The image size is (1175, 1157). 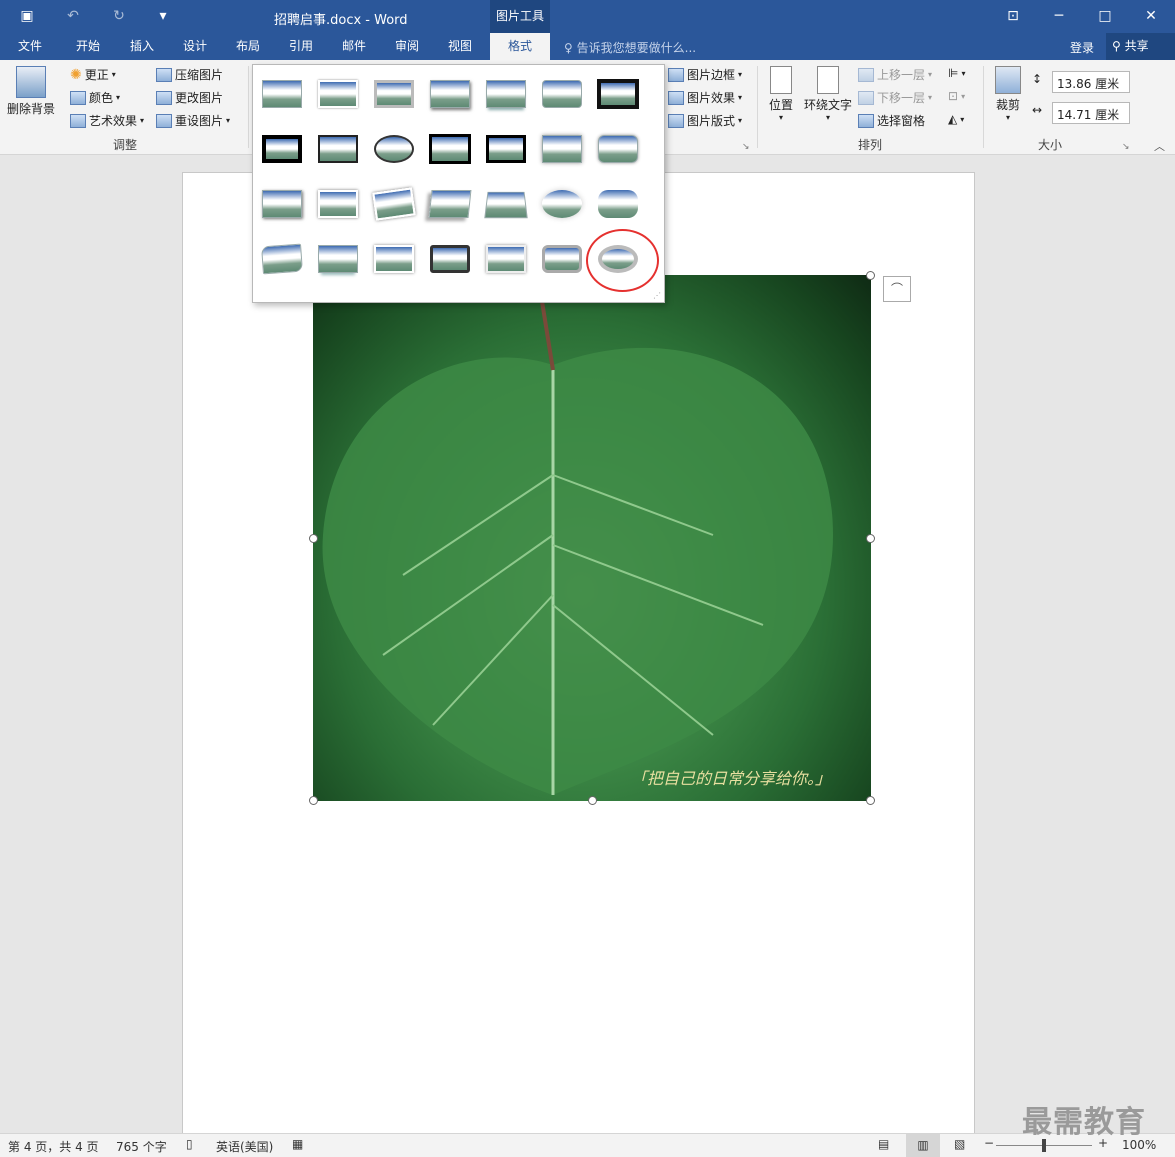 I want to click on width-icon: ↔, so click(x=1037, y=110).